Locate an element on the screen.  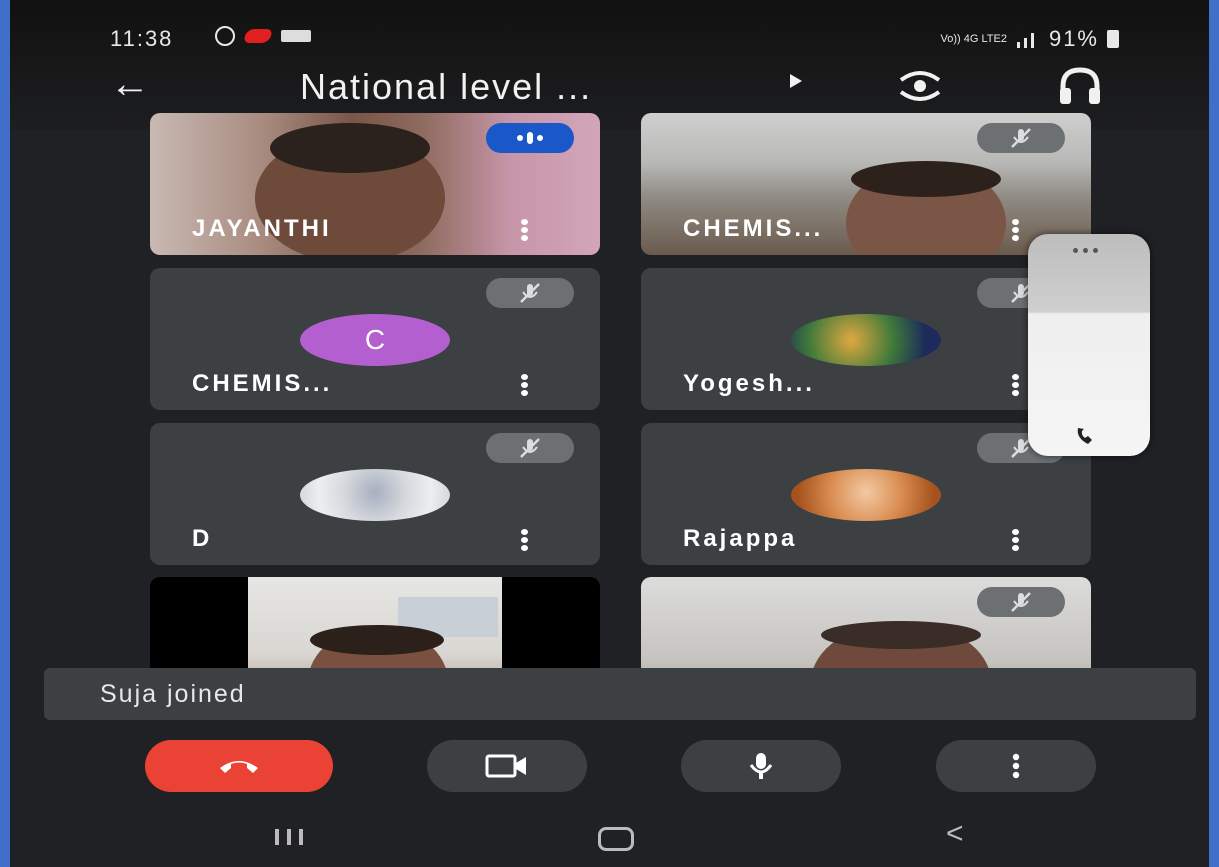
participant-tile: D is located at coordinates (375, 494).